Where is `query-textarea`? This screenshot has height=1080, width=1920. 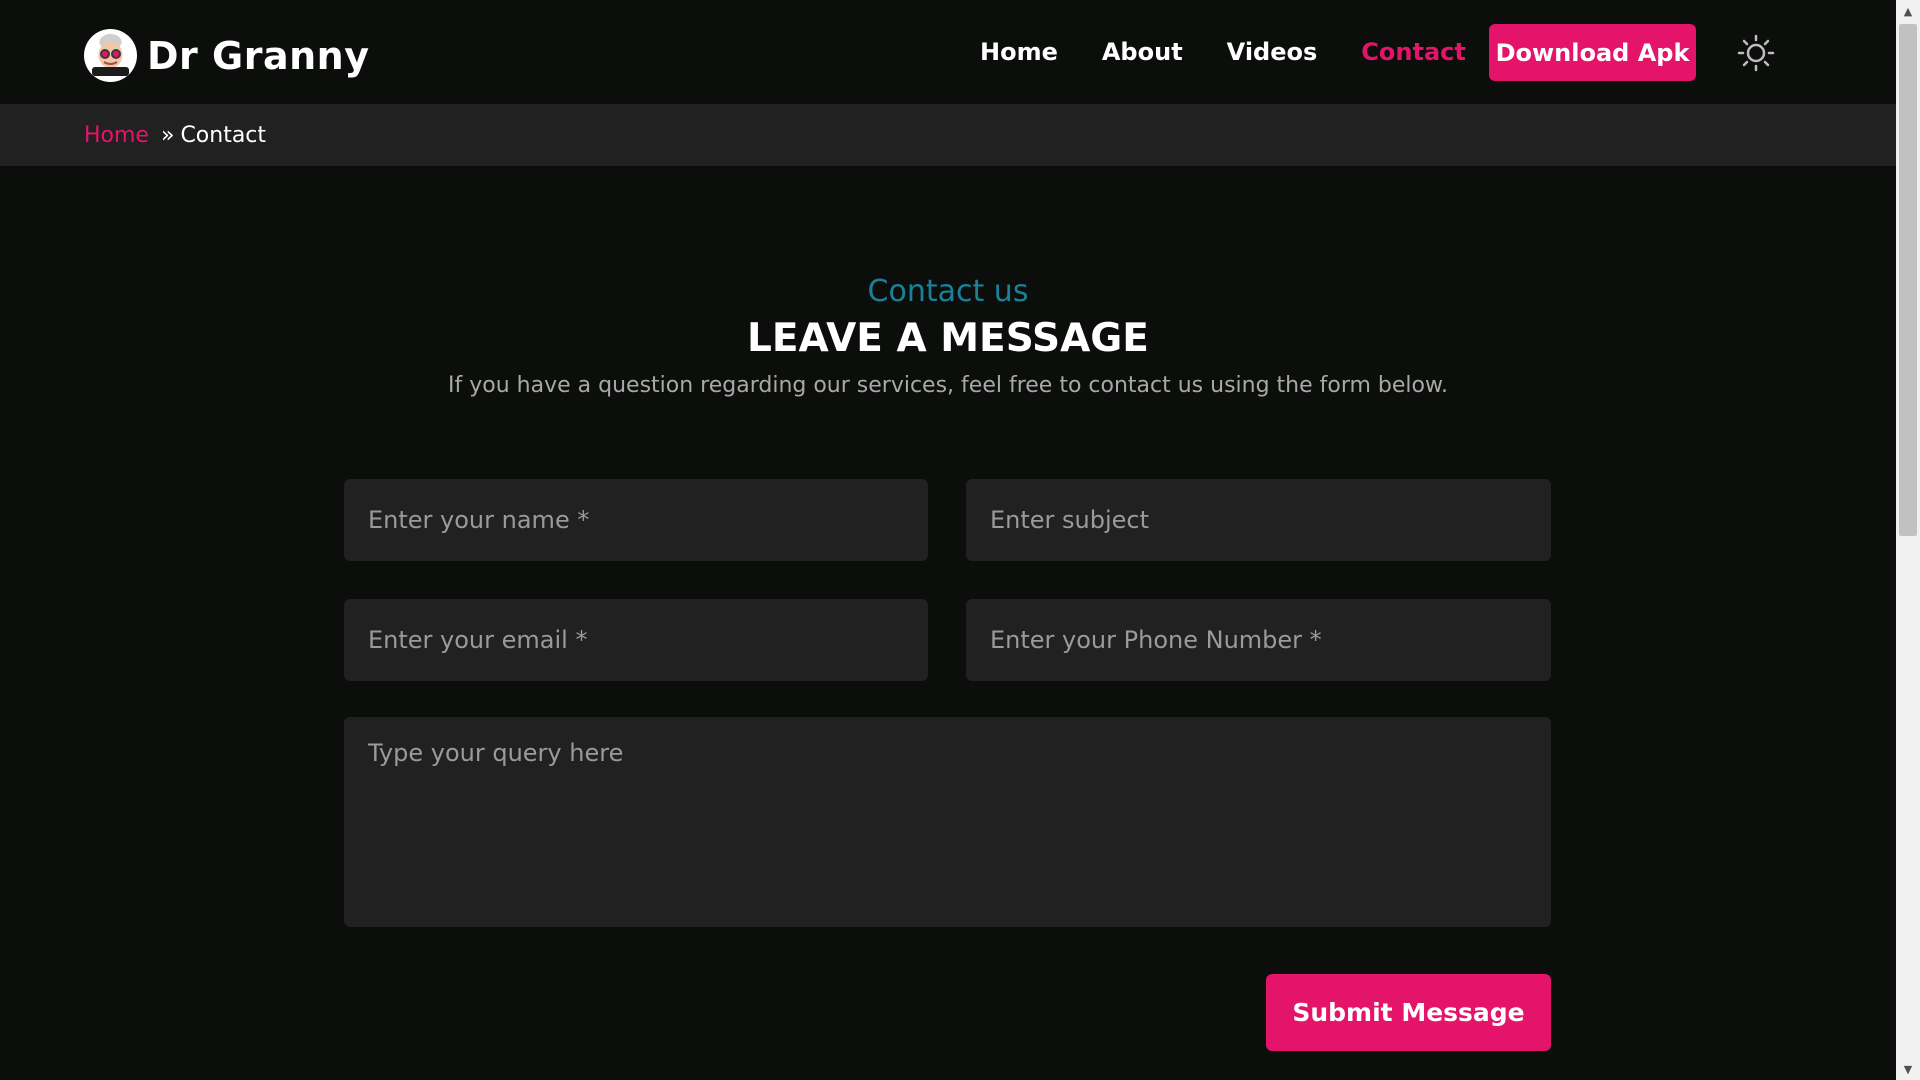
query-textarea is located at coordinates (947, 822).